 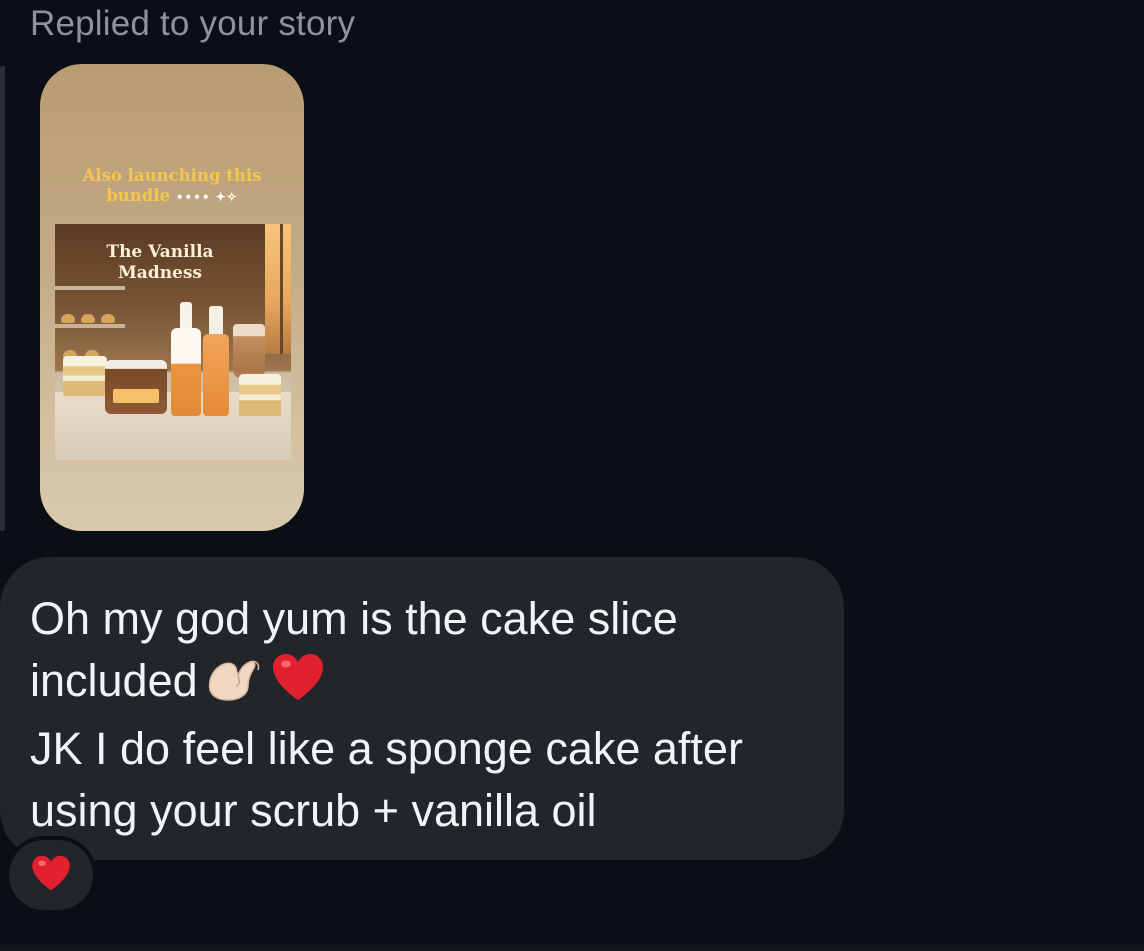 I want to click on pinching-hand-icon, so click(x=234, y=684).